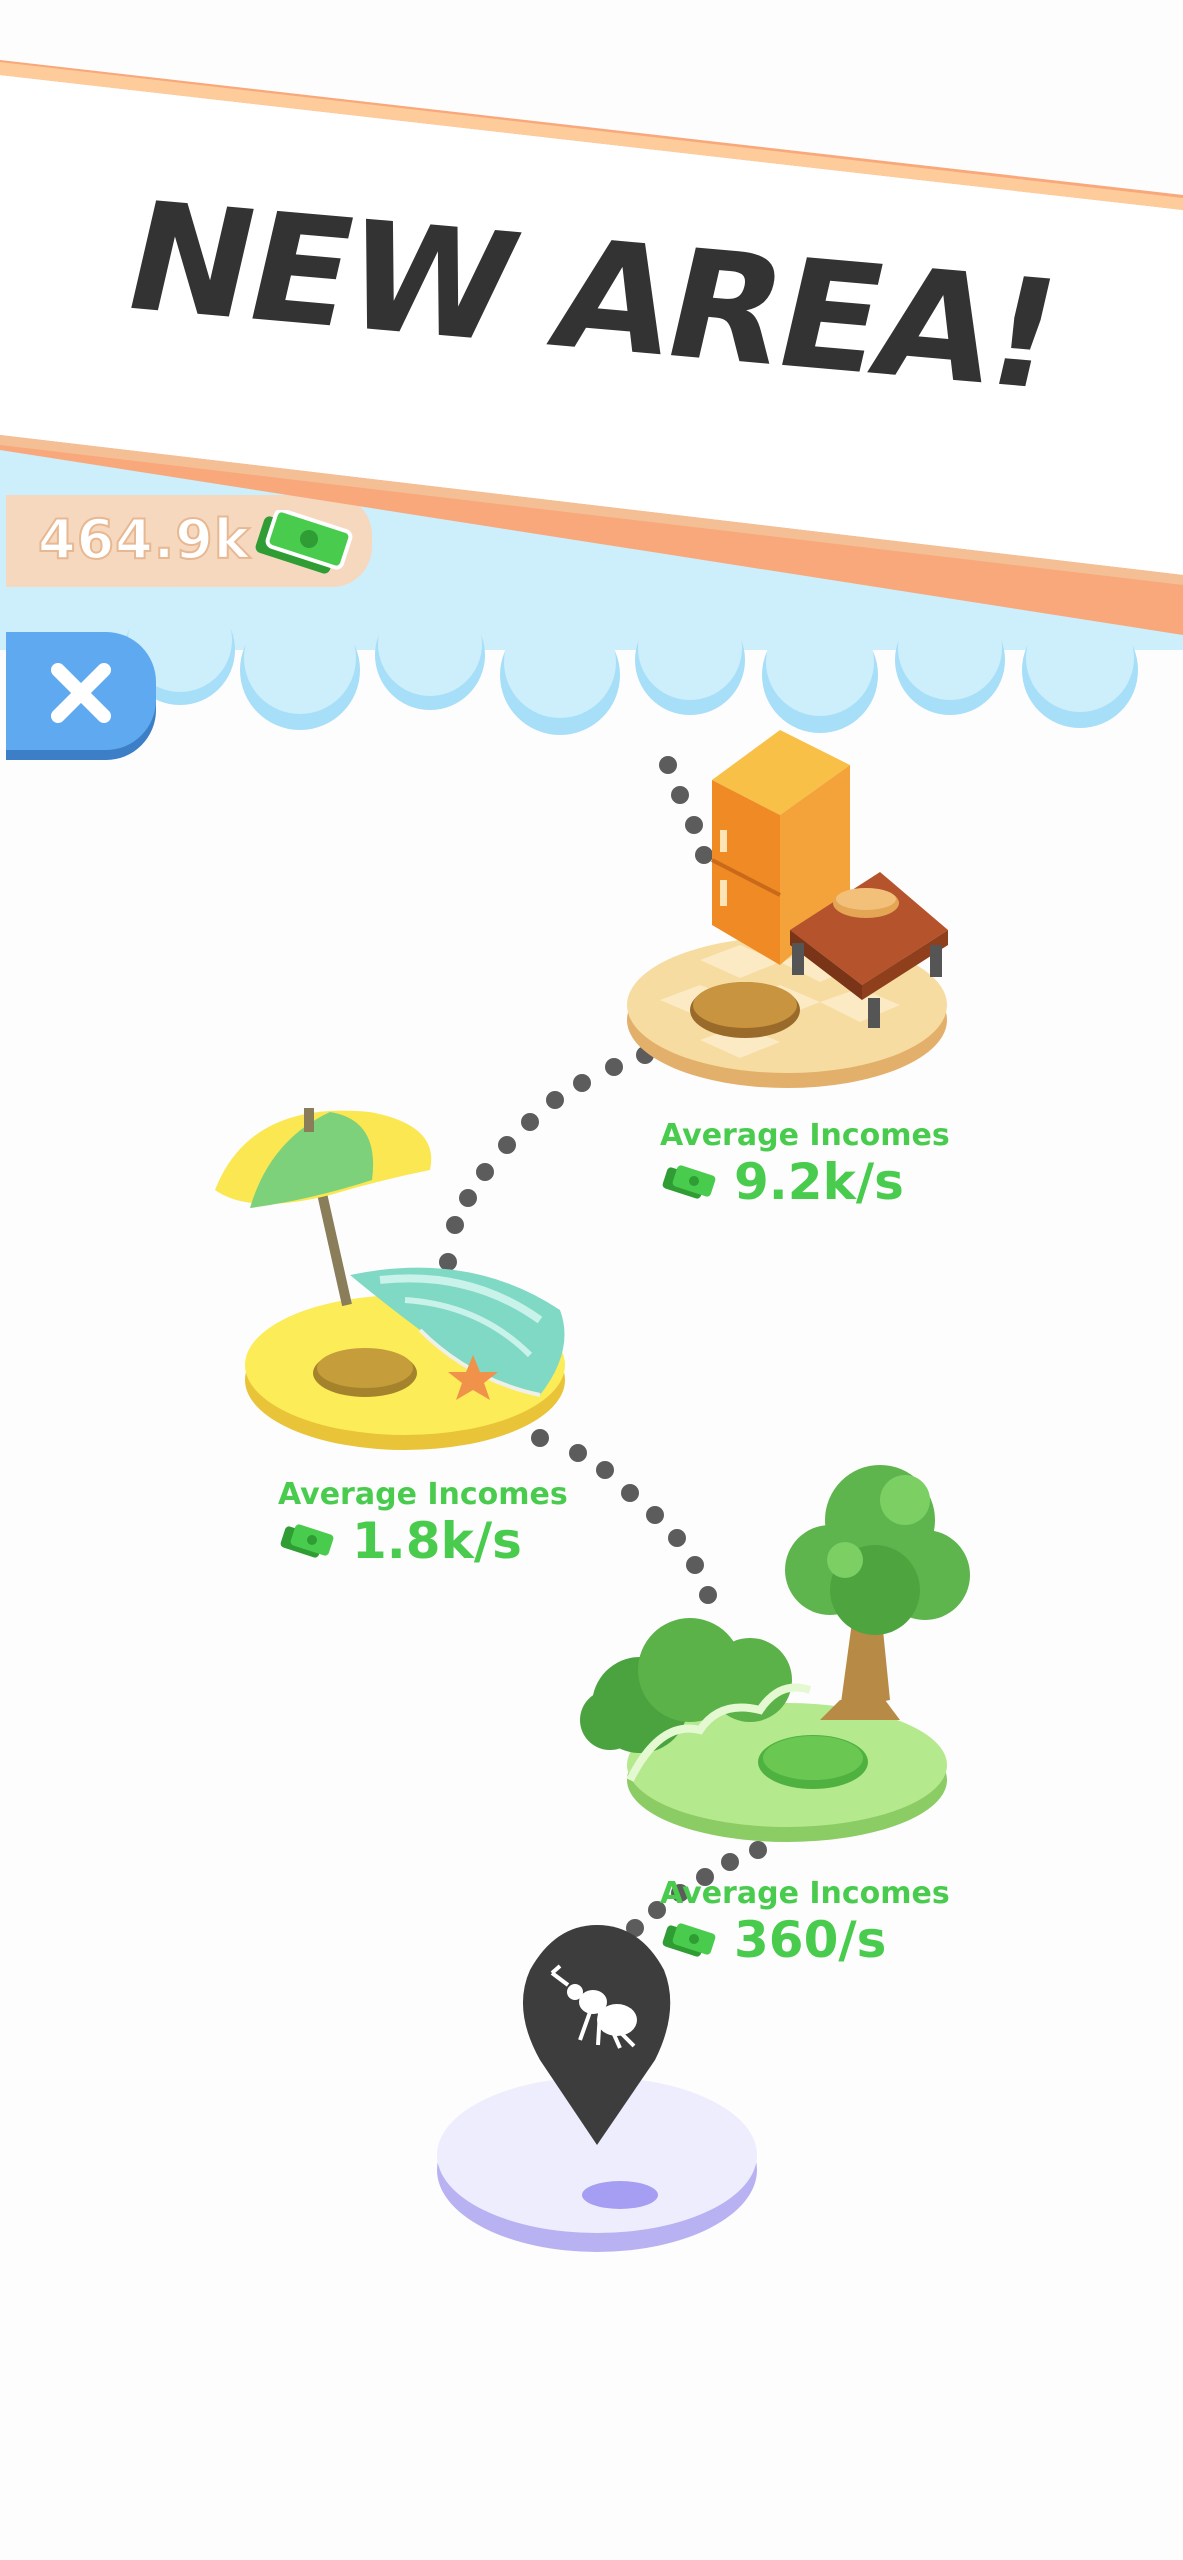 The height and width of the screenshot is (2560, 1183). What do you see at coordinates (810, 1940) in the screenshot?
I see `income-value: 360/s` at bounding box center [810, 1940].